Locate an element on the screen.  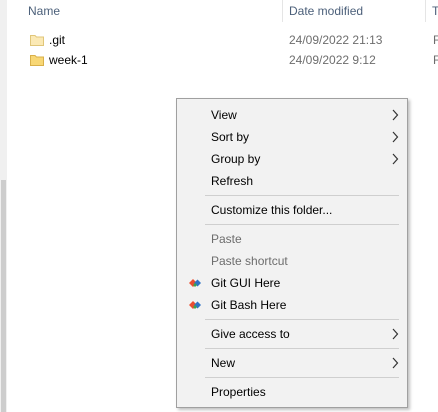
file-name: .git is located at coordinates (57, 40).